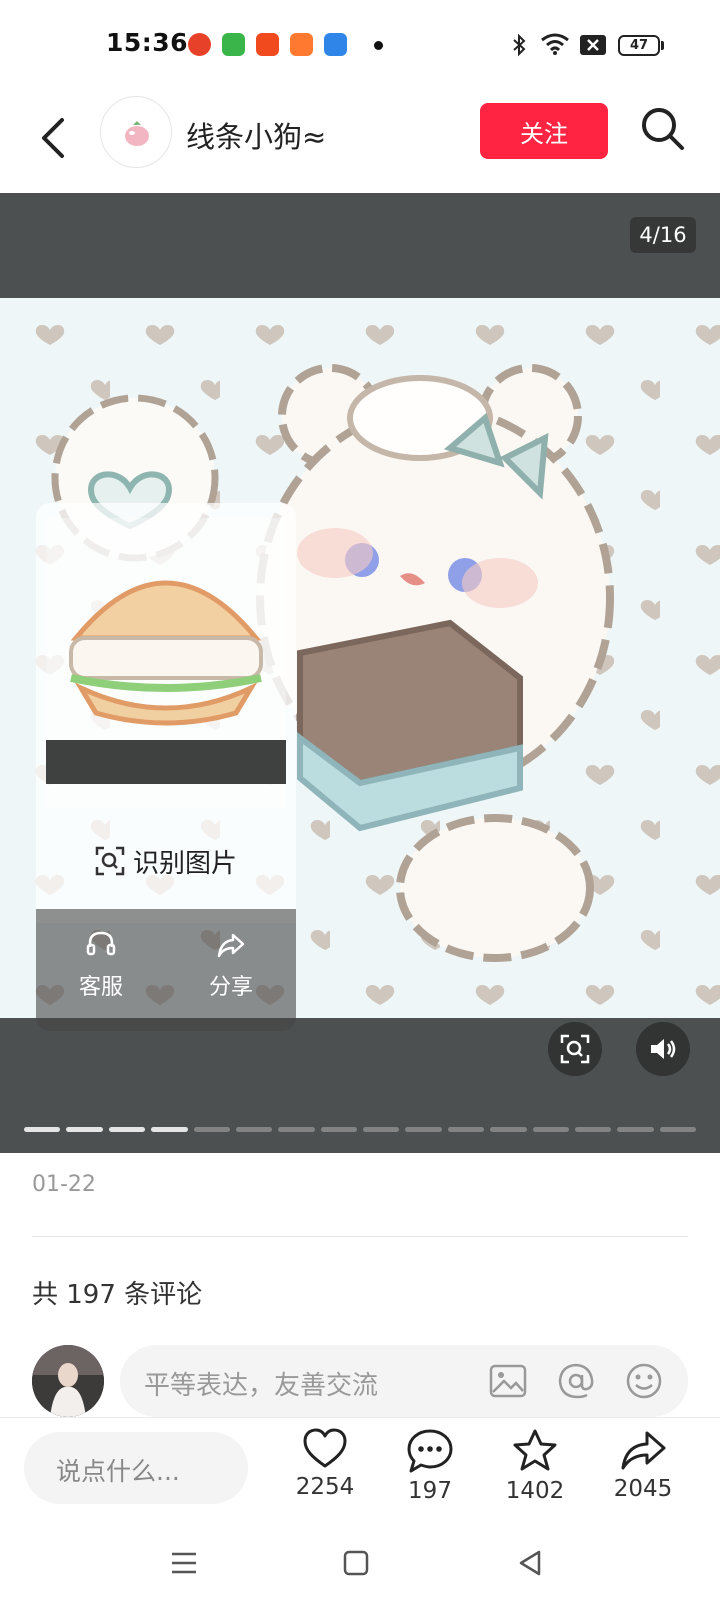 This screenshot has width=720, height=1600. I want to click on bottom-action-bar: 说点什么... 2254 197 1402 2045, so click(360, 1472).